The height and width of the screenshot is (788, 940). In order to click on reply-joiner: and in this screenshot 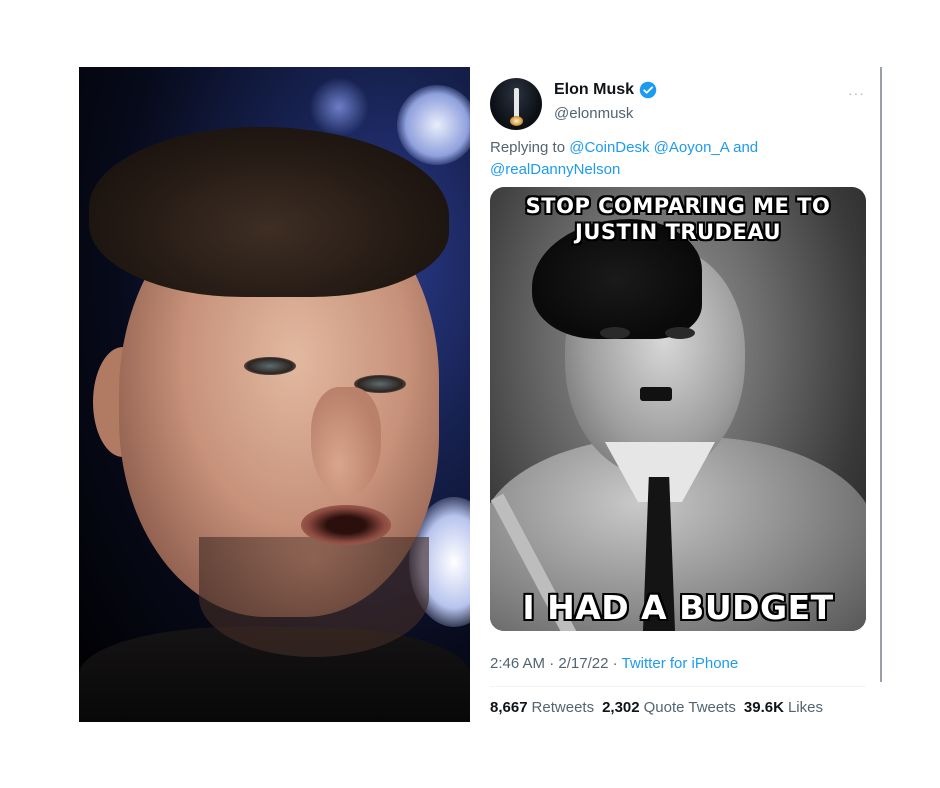, I will do `click(745, 147)`.